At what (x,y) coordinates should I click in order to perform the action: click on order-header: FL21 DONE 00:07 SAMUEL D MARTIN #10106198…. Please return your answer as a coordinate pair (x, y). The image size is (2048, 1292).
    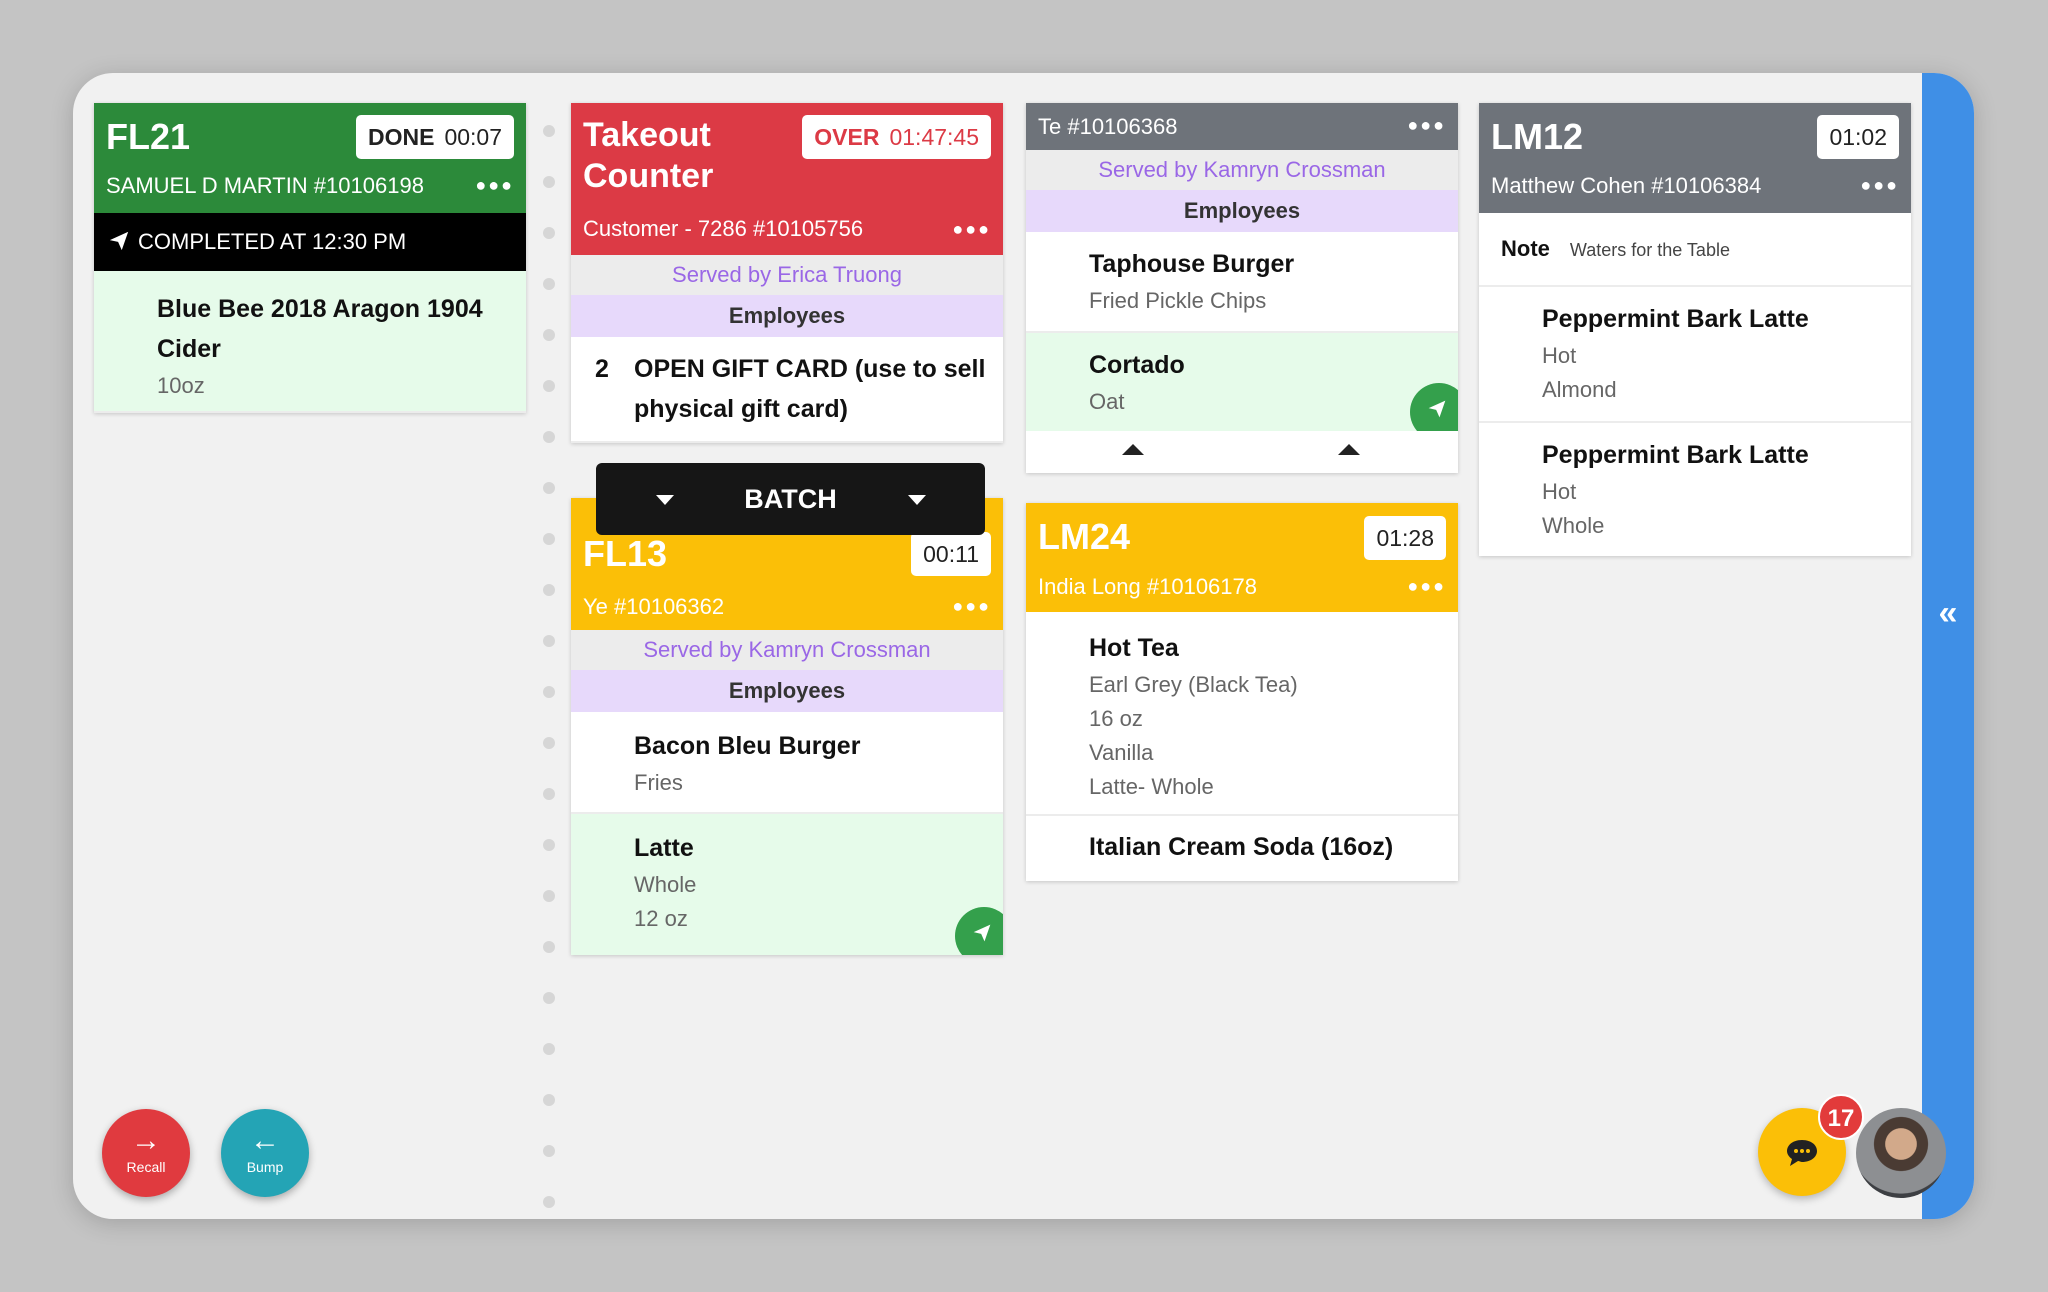
    Looking at the image, I should click on (310, 158).